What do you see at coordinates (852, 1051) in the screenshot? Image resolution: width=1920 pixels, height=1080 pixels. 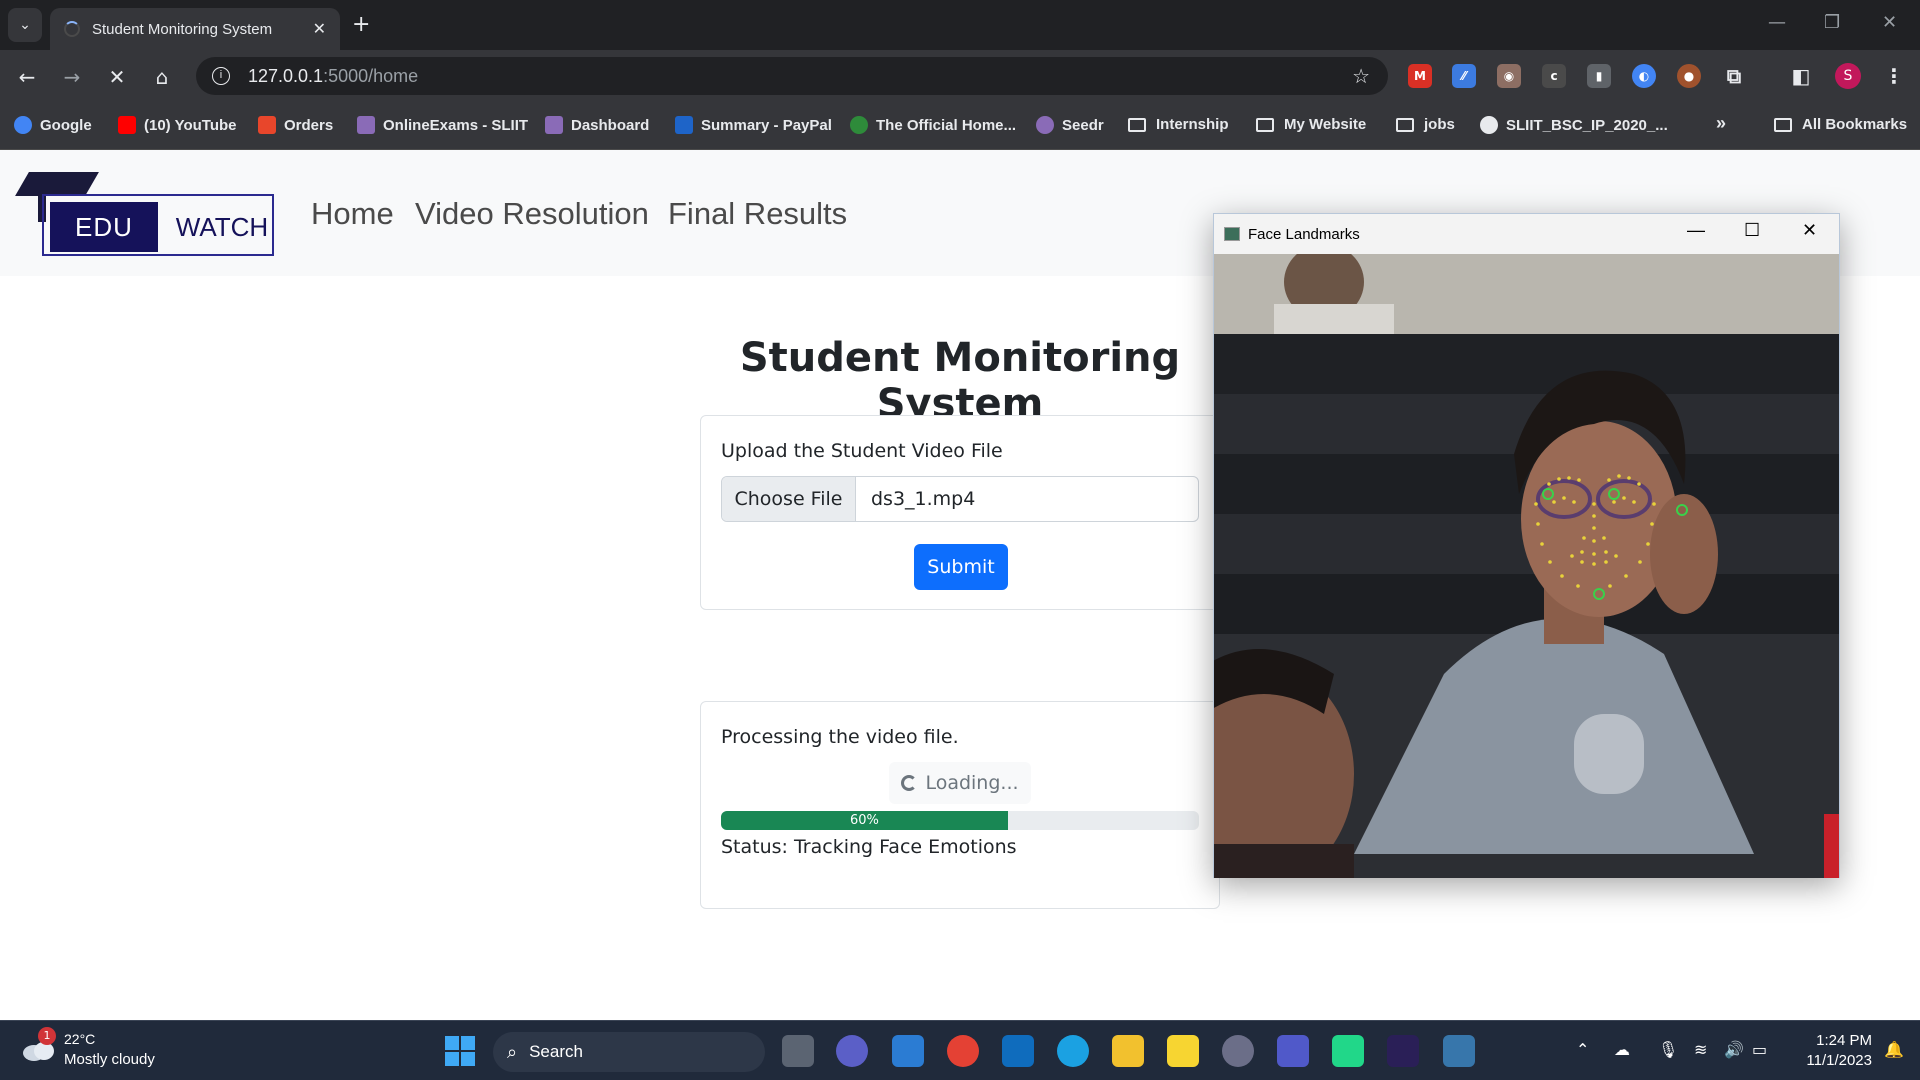 I see `meet-icon` at bounding box center [852, 1051].